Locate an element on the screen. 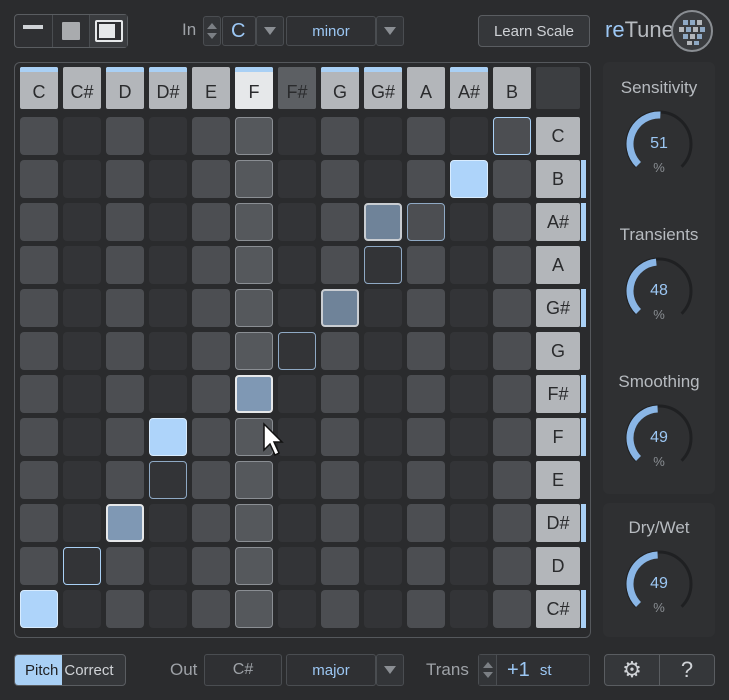  scale-in-dropdown is located at coordinates (390, 31).